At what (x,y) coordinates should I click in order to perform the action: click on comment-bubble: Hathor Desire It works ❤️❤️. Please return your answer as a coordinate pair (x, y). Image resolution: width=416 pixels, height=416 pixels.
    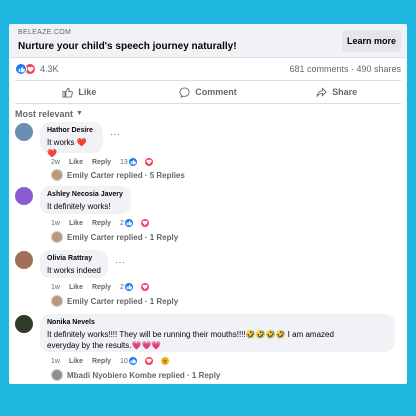
    Looking at the image, I should click on (71, 140).